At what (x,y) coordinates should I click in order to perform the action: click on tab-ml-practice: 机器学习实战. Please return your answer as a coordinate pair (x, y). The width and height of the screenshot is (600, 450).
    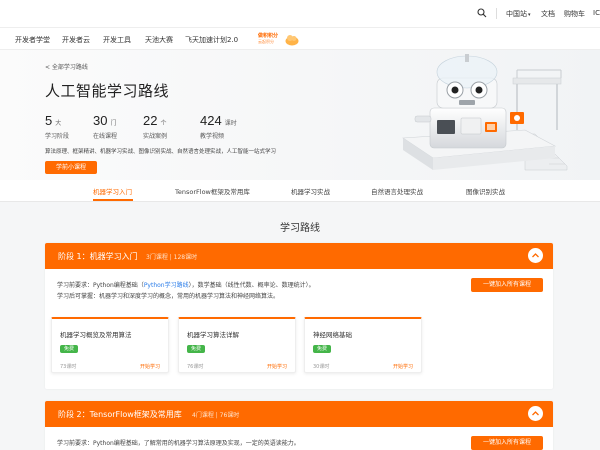
    Looking at the image, I should click on (310, 191).